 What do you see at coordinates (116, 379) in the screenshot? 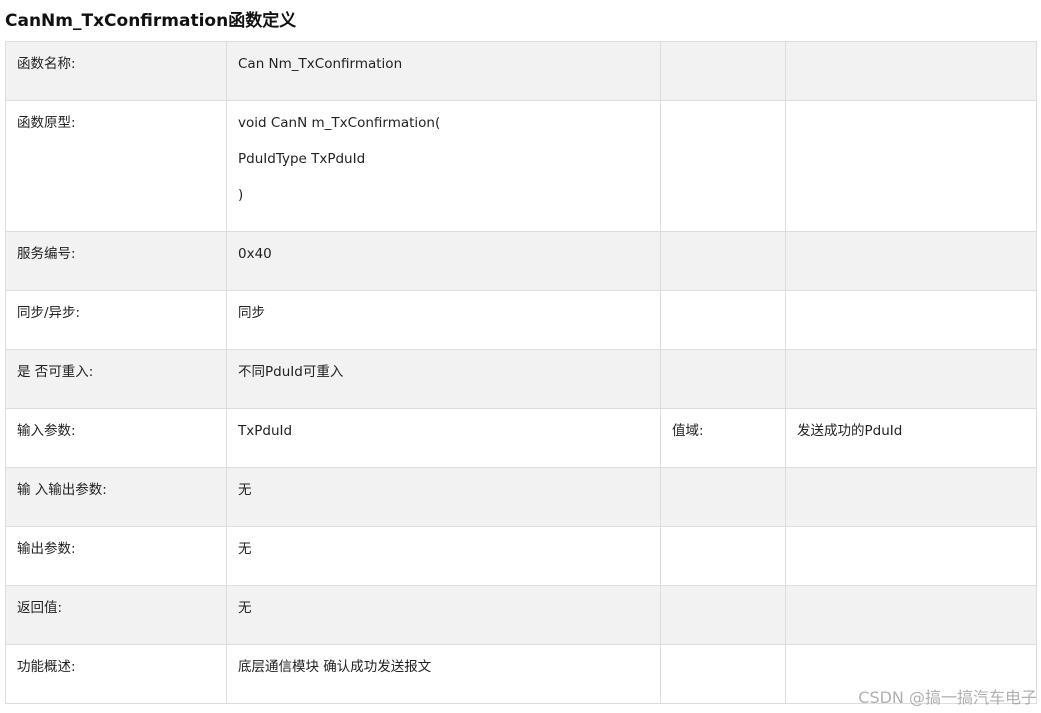
I see `row-label-cell: 是 否可重入:` at bounding box center [116, 379].